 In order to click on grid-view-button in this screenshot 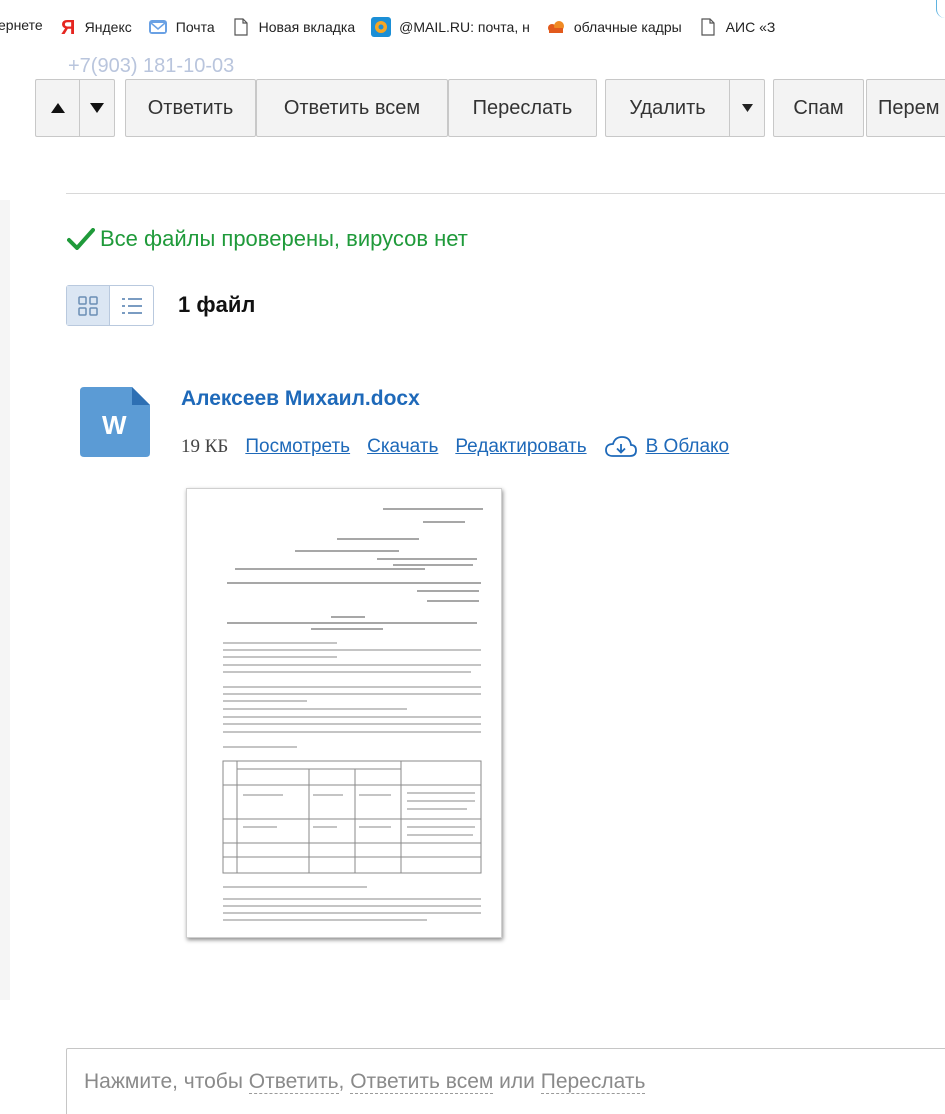, I will do `click(89, 305)`.